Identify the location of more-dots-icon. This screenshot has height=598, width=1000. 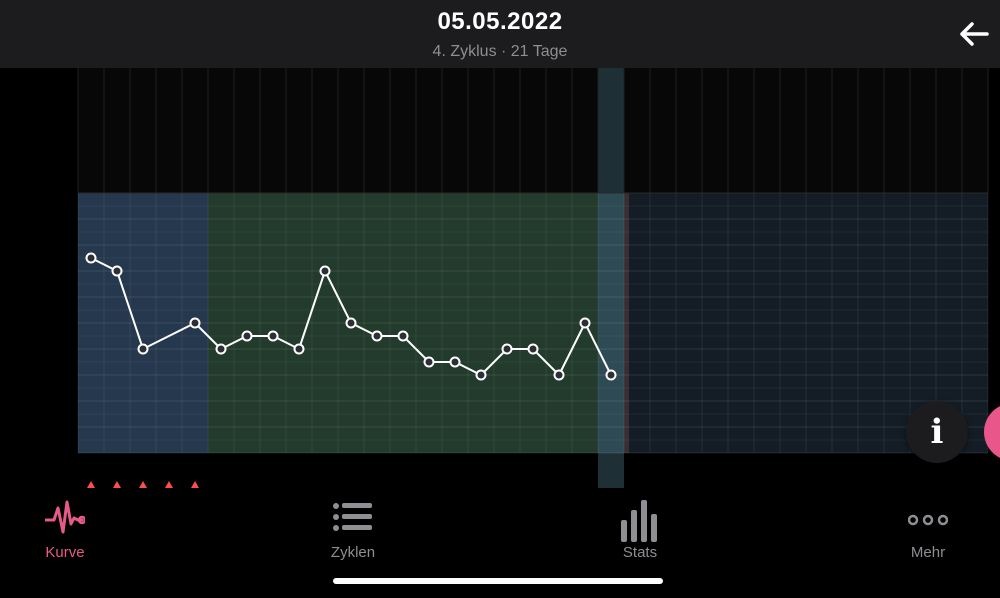
(928, 520).